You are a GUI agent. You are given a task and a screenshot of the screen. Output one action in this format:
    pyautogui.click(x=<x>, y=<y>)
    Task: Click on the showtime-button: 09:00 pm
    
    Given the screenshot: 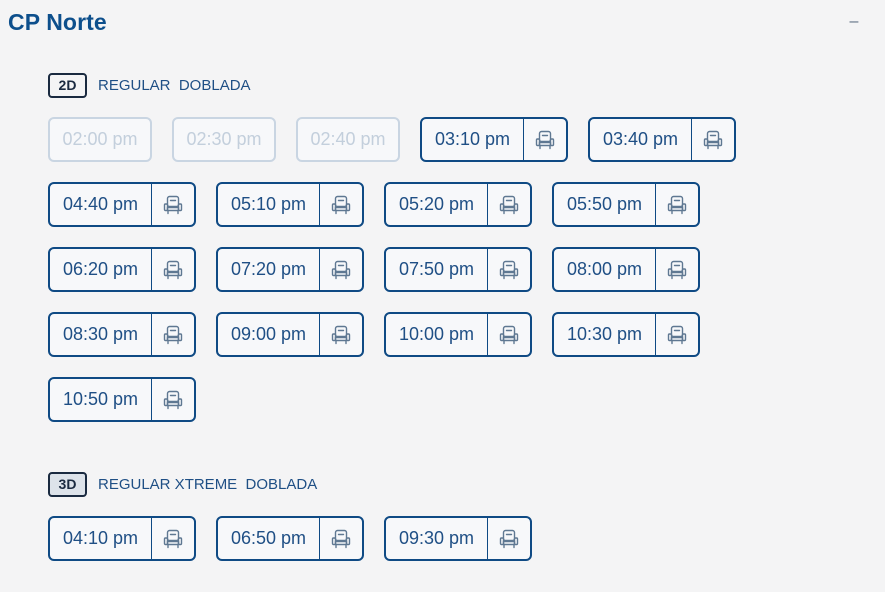 What is the action you would take?
    pyautogui.click(x=290, y=334)
    